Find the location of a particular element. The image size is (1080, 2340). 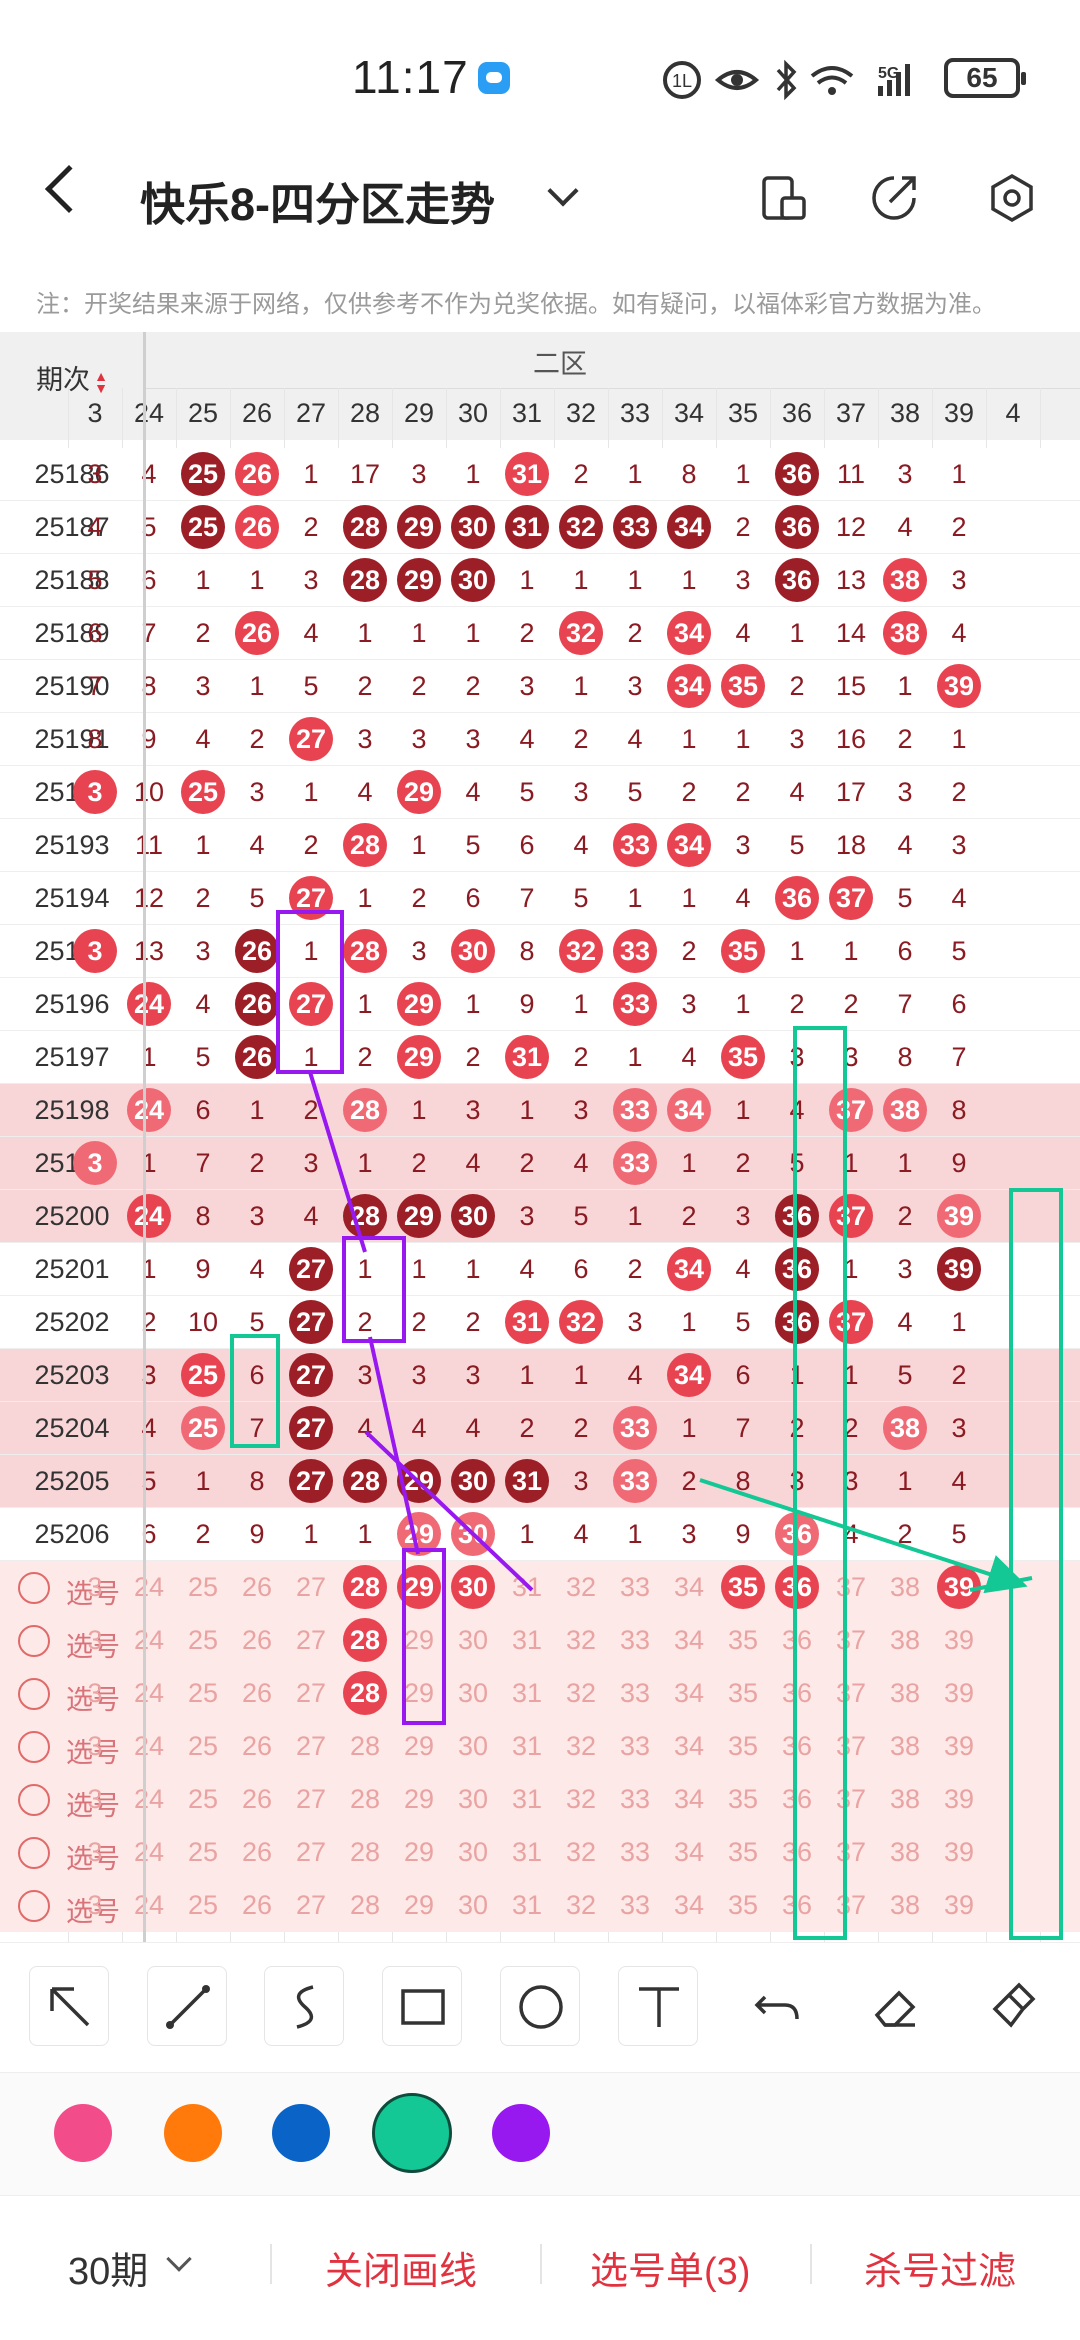

select-number: 38 is located at coordinates (905, 1640).